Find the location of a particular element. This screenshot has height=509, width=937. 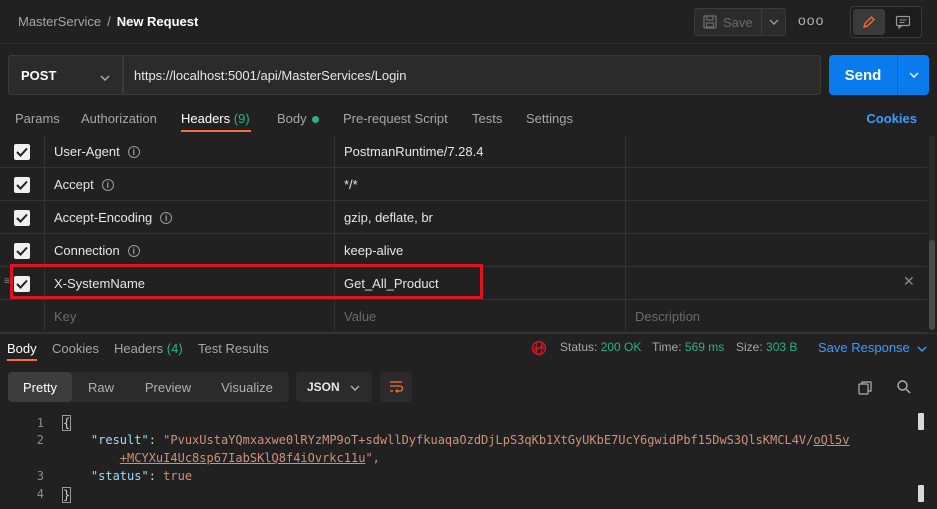

tab-body: Body is located at coordinates (298, 118).